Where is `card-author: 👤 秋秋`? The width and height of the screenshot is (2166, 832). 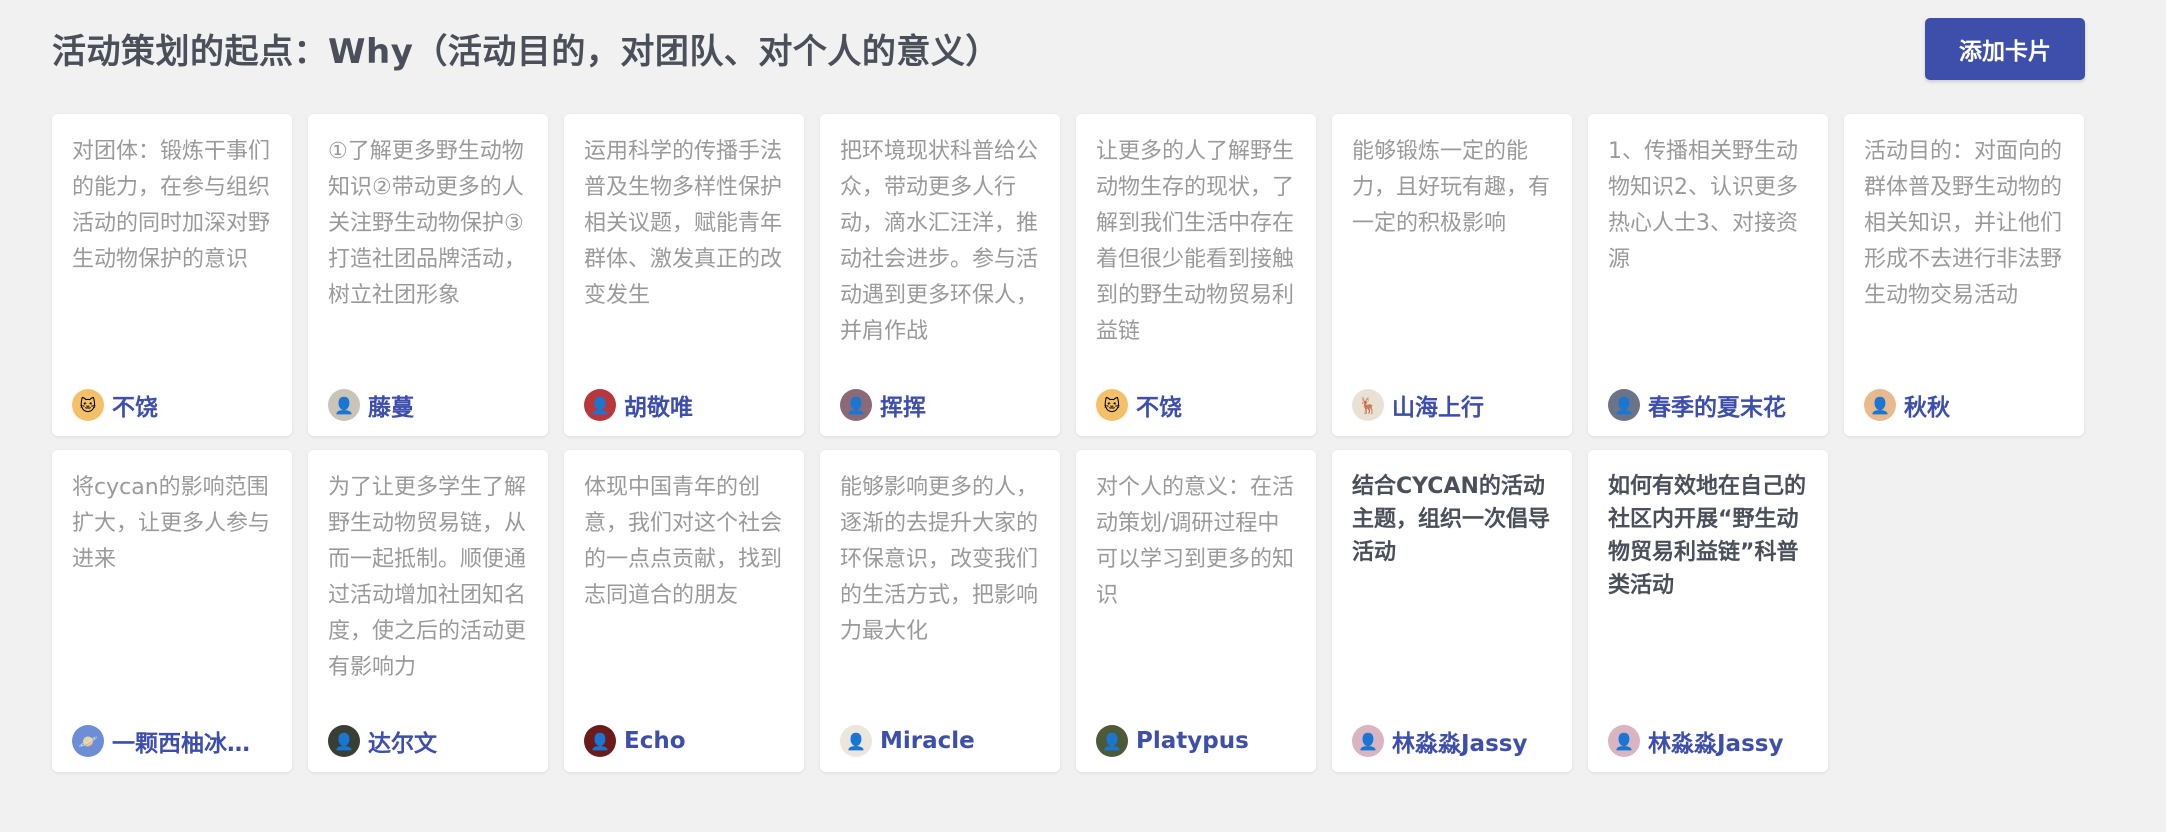 card-author: 👤 秋秋 is located at coordinates (1967, 405).